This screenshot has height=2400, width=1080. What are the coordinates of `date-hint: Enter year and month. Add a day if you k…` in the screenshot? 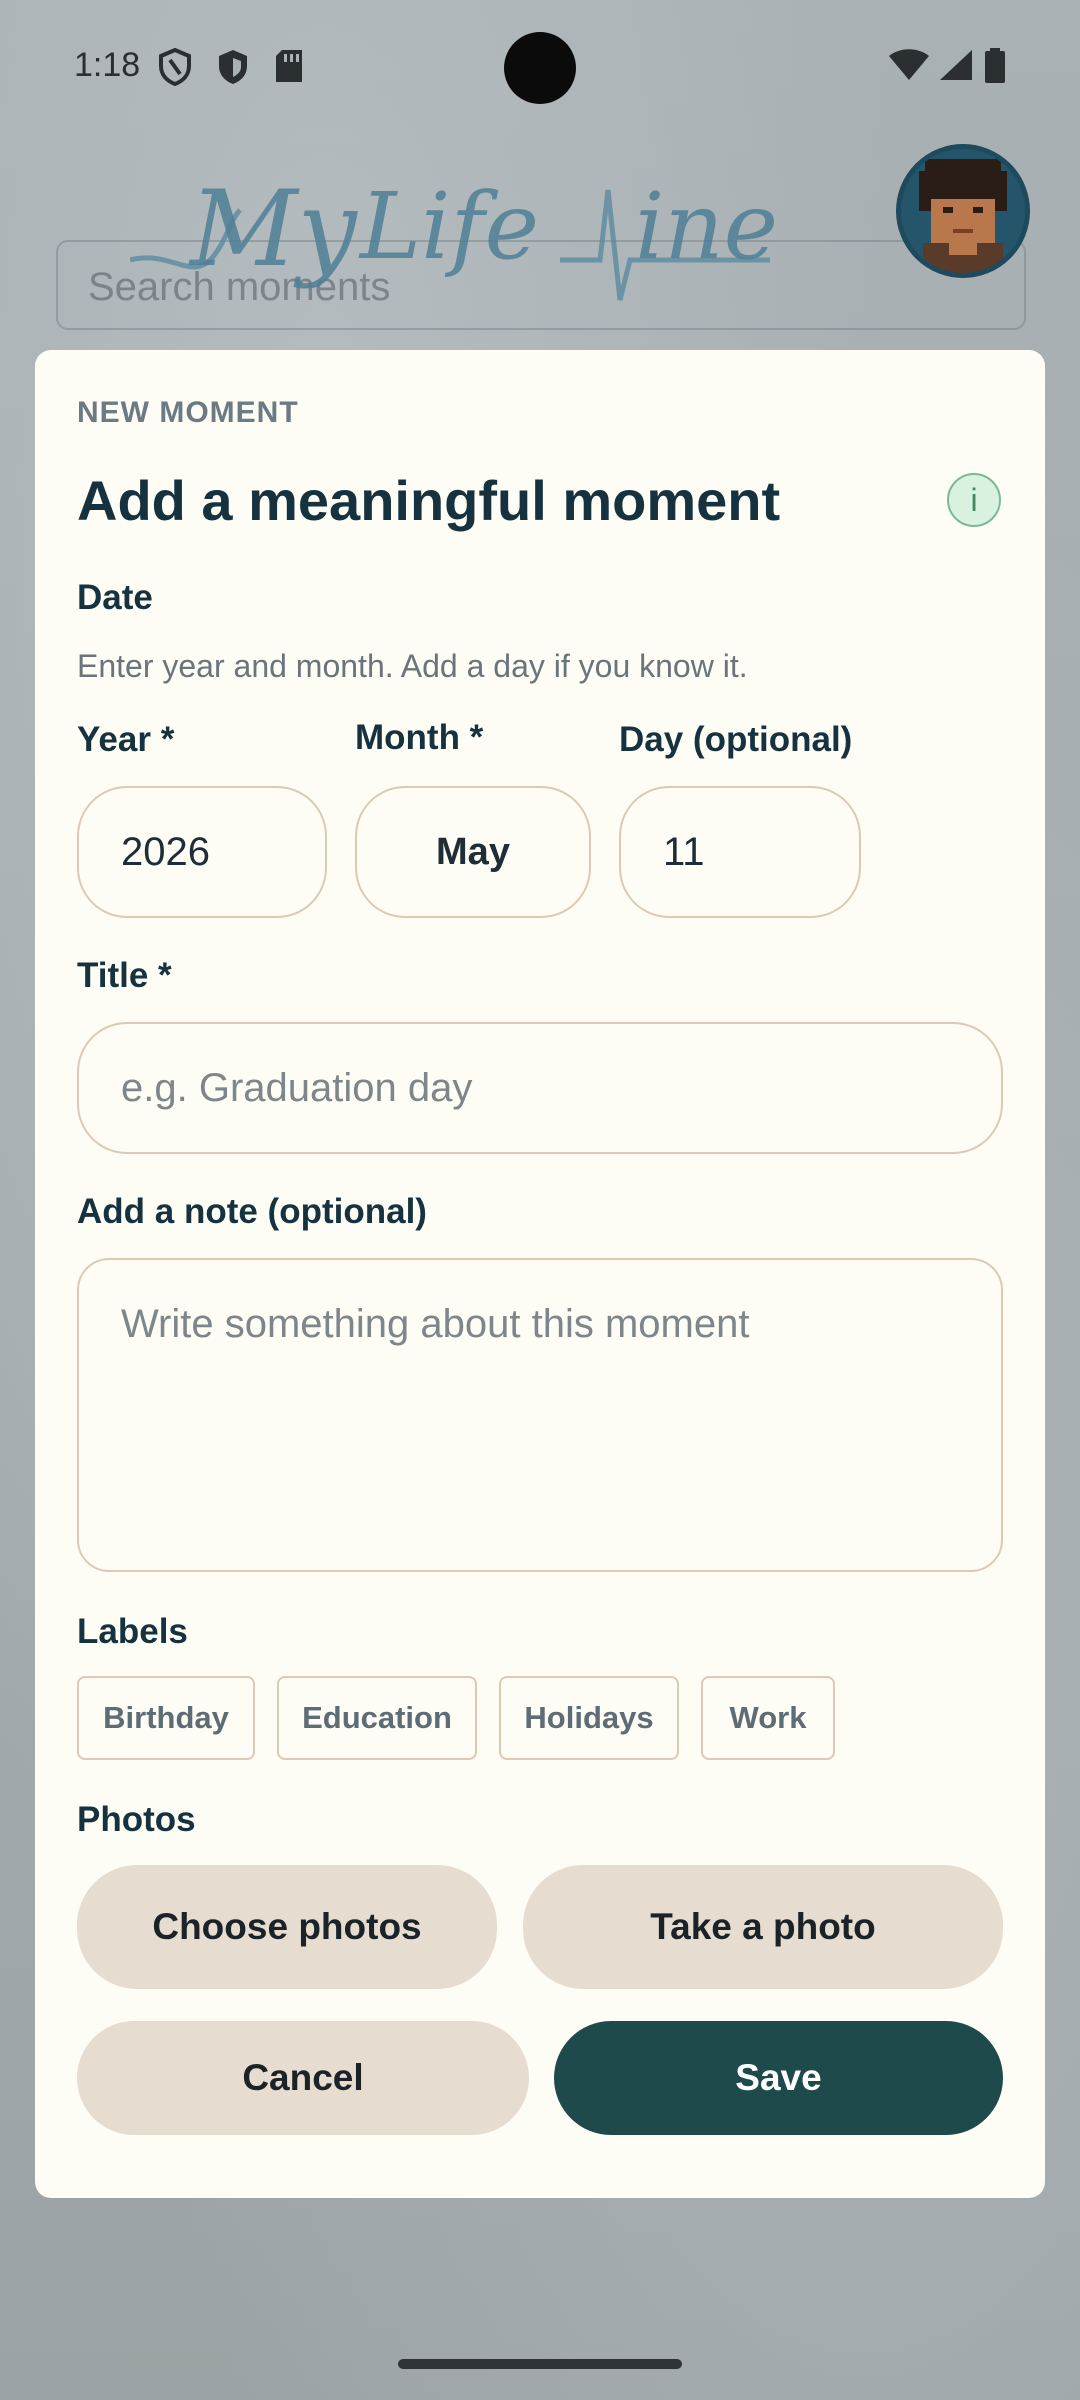 It's located at (412, 666).